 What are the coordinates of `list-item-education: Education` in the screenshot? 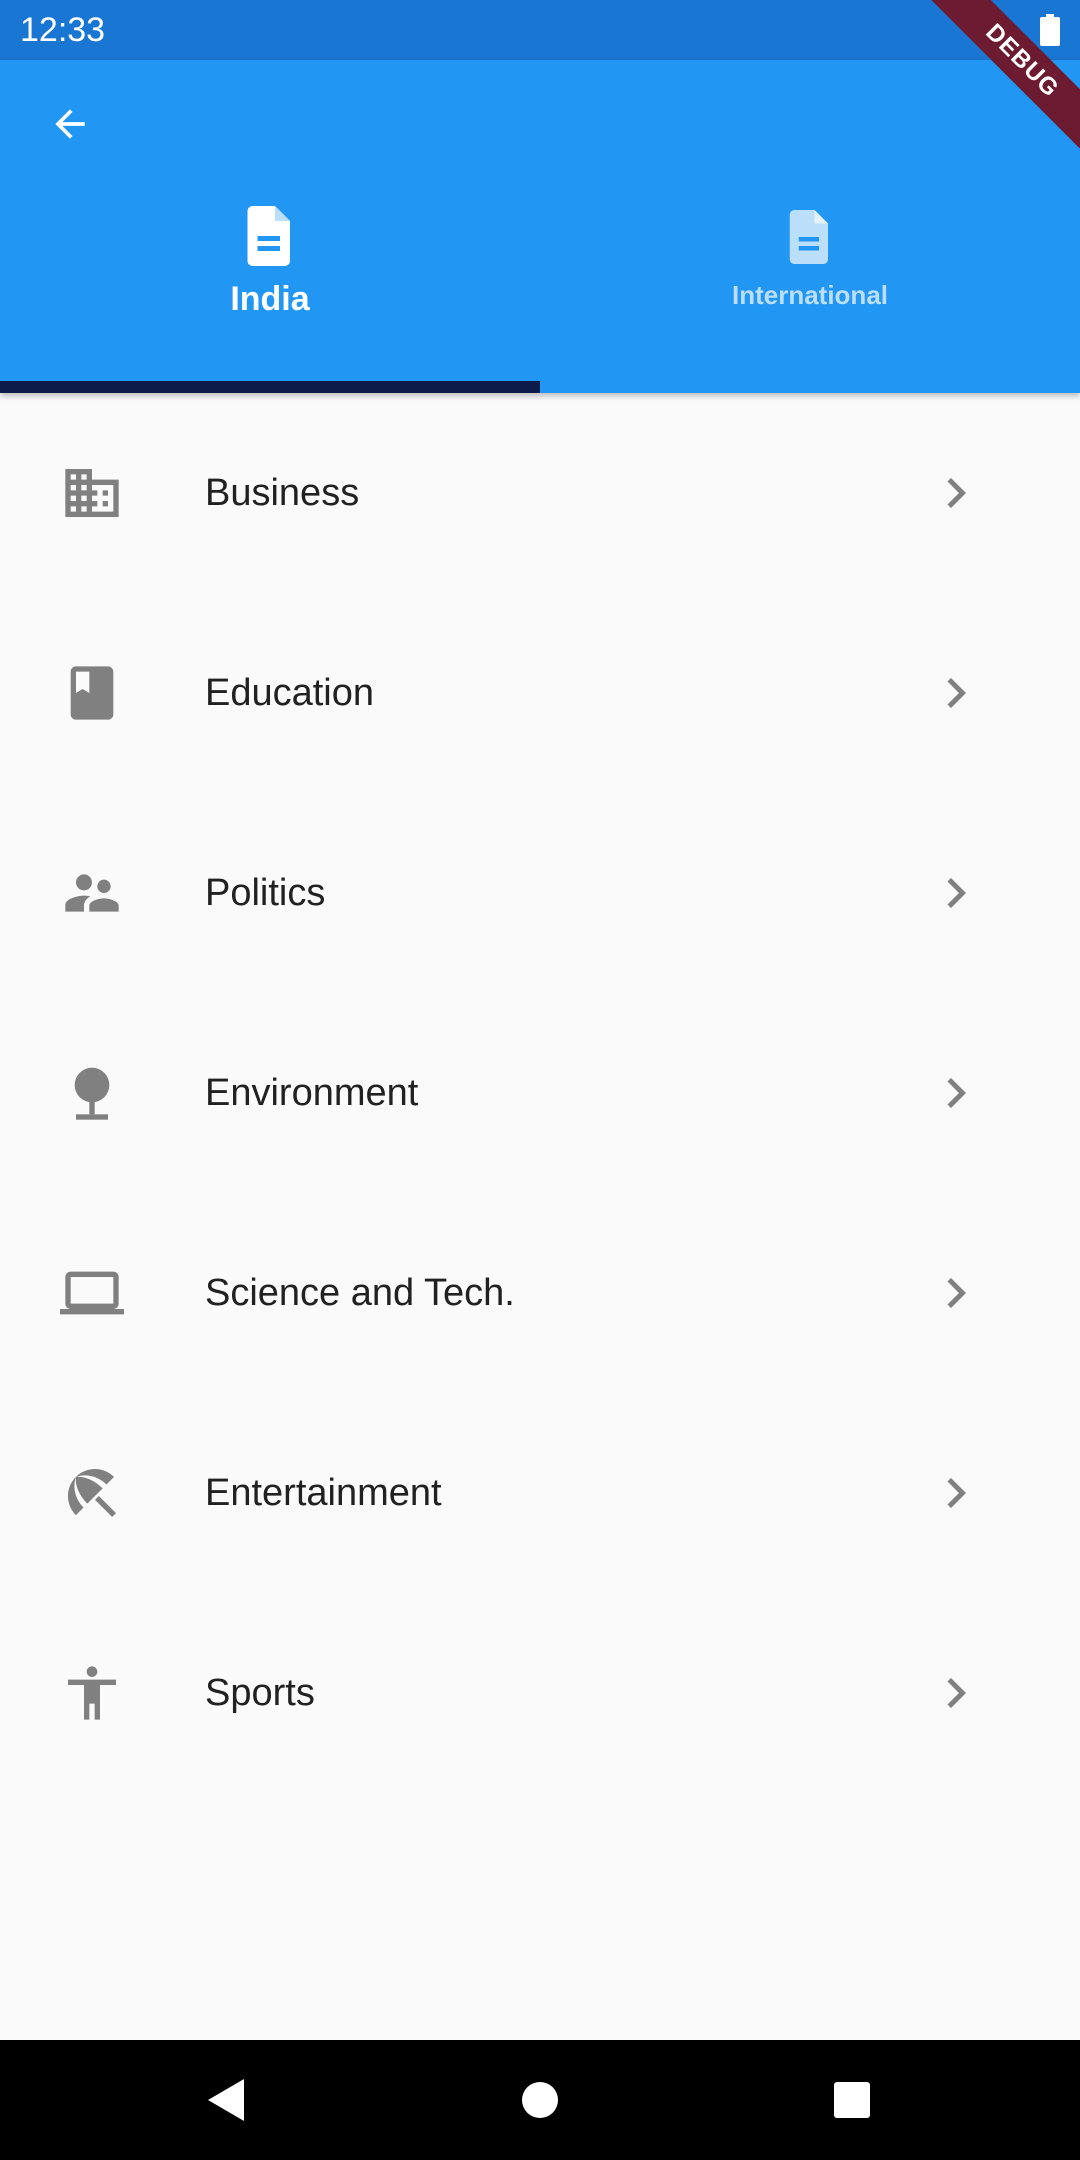 It's located at (540, 693).